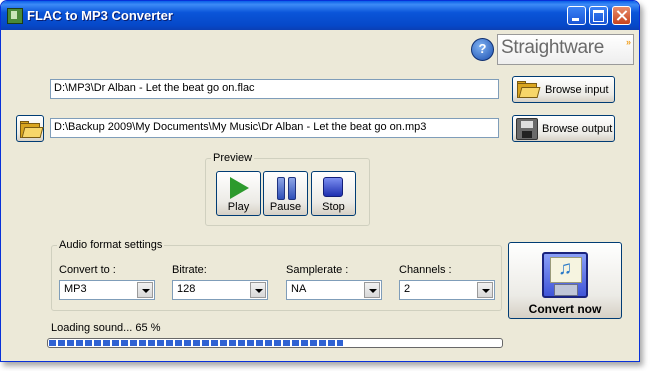  I want to click on convert-to-label: Convert to :, so click(87, 270).